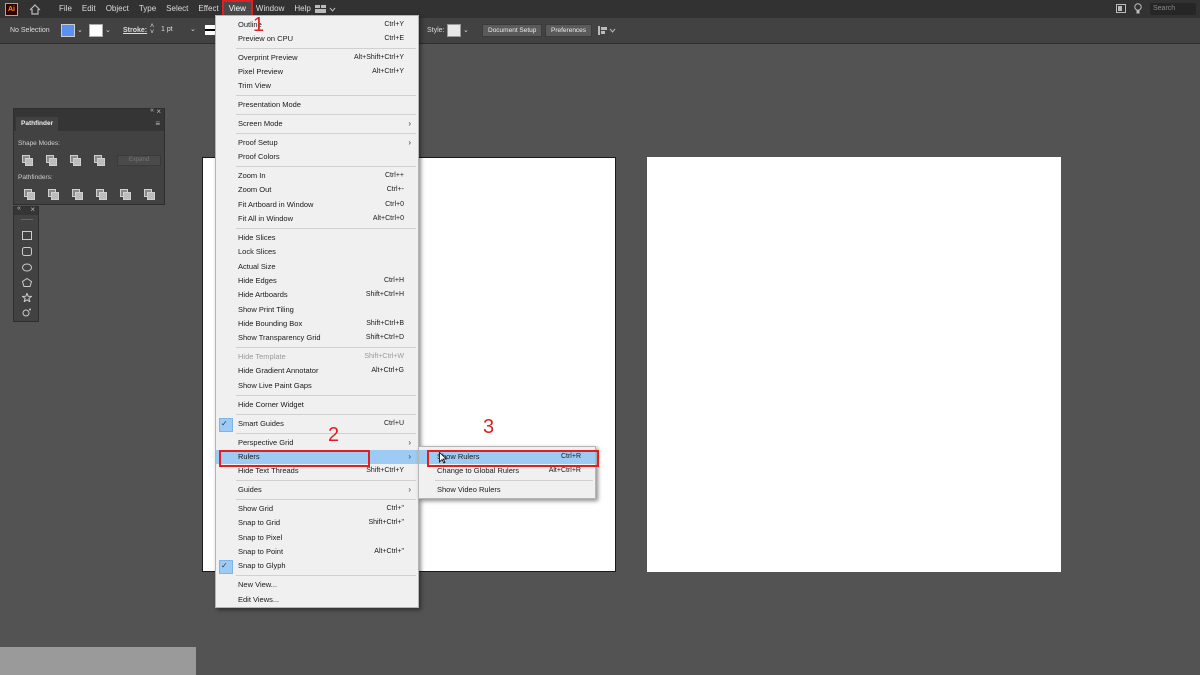 Image resolution: width=1200 pixels, height=675 pixels. I want to click on trim-icon, so click(53, 194).